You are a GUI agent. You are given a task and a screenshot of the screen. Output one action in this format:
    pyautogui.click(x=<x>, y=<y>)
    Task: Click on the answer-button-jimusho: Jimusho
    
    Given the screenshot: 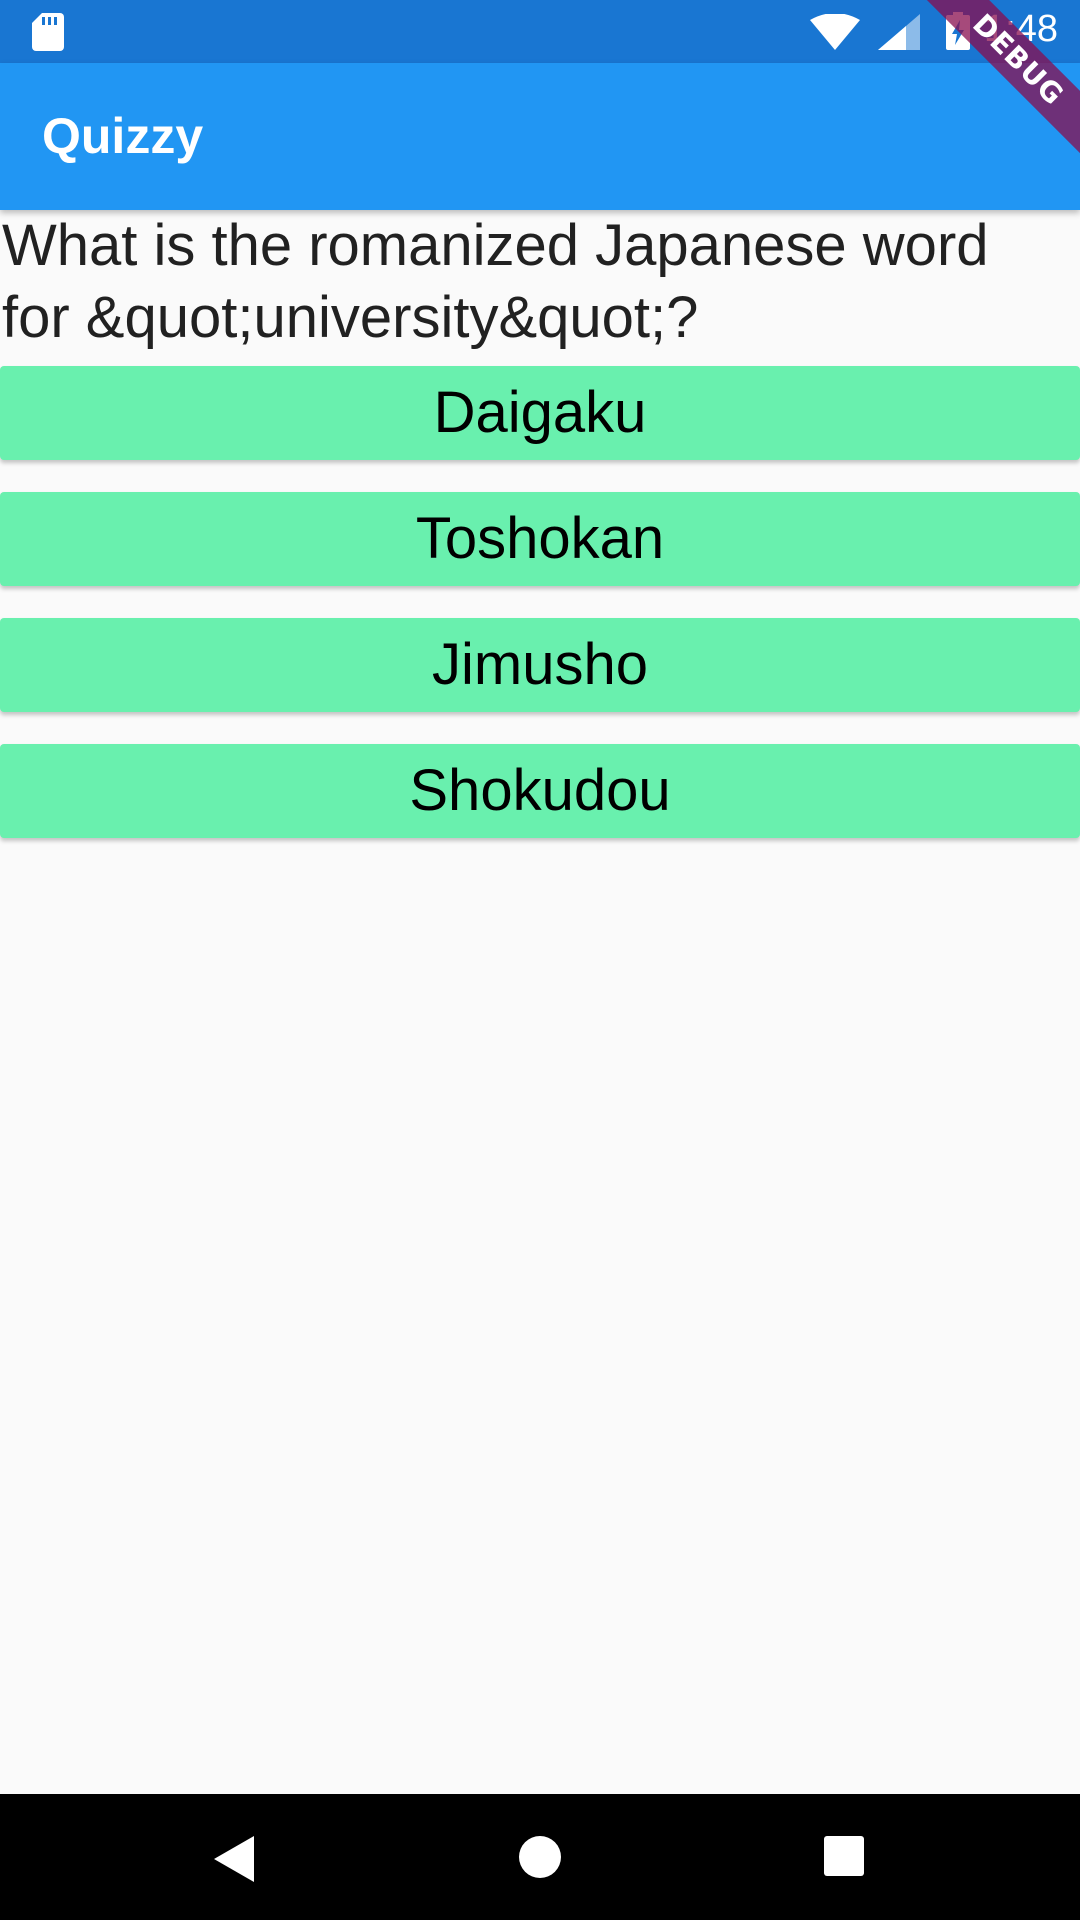 What is the action you would take?
    pyautogui.click(x=540, y=665)
    